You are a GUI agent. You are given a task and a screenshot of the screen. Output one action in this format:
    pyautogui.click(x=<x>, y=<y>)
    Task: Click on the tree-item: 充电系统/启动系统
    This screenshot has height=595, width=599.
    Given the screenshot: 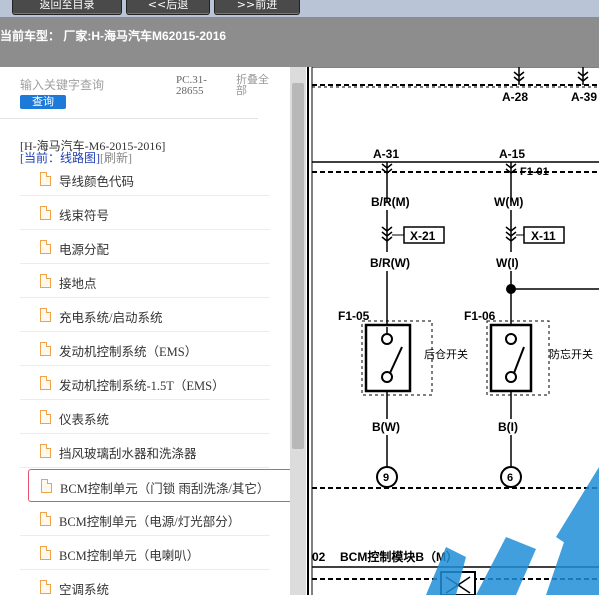 What is the action you would take?
    pyautogui.click(x=145, y=315)
    